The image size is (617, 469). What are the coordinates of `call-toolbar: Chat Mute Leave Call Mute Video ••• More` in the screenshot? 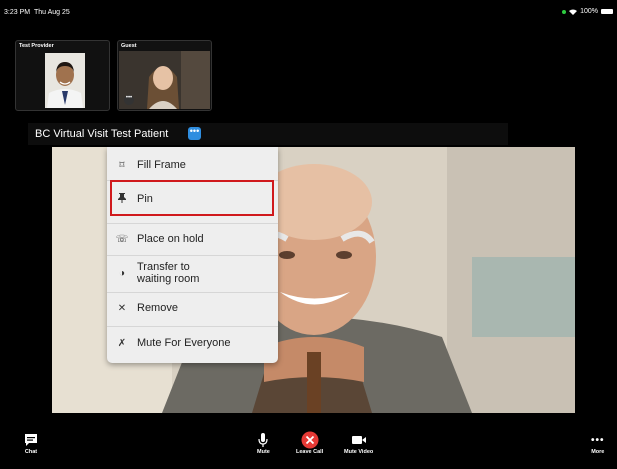 It's located at (308, 441).